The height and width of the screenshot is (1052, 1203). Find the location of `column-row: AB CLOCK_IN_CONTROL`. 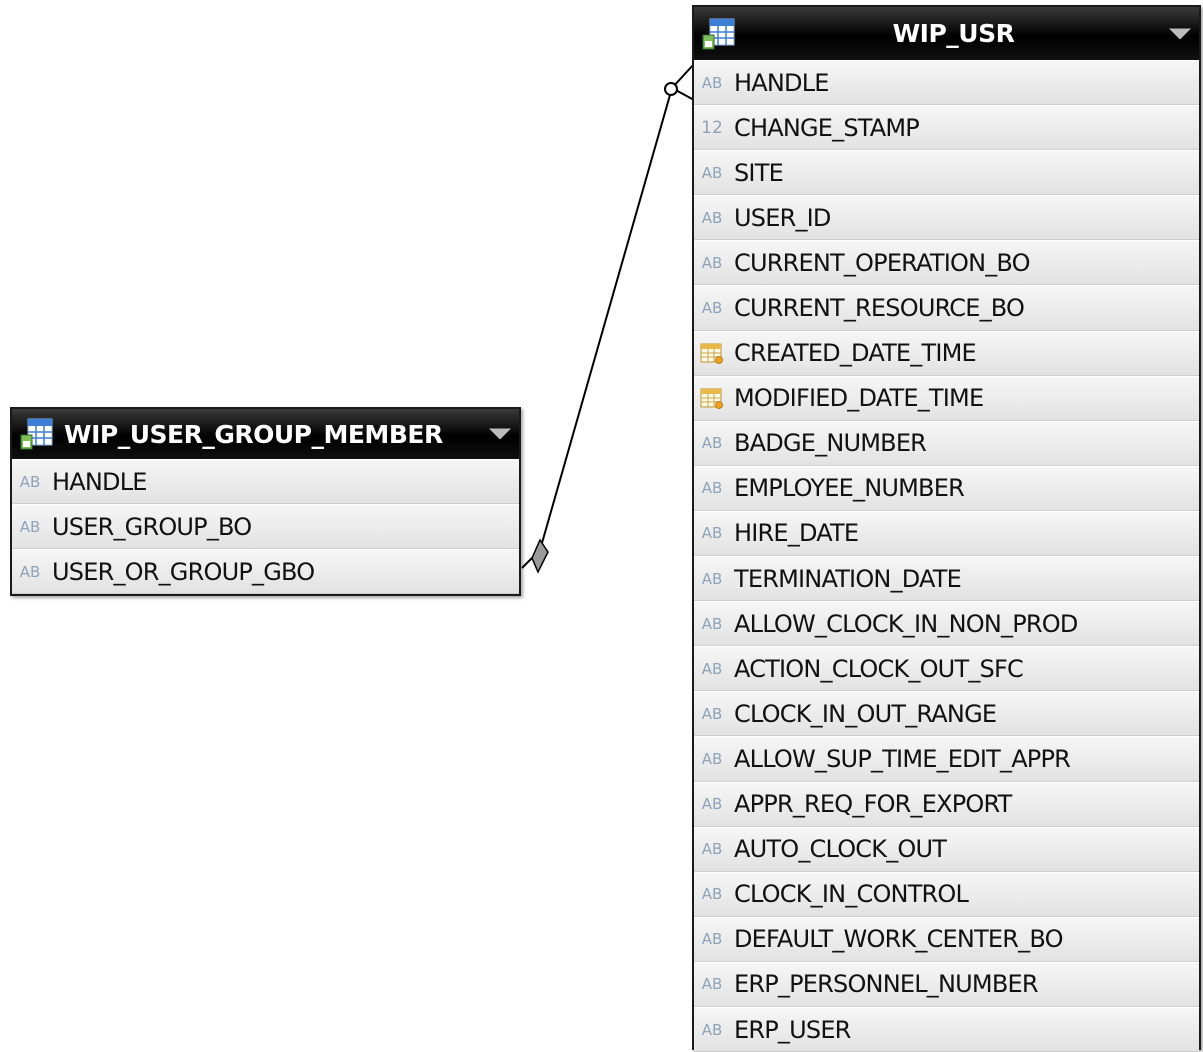

column-row: AB CLOCK_IN_CONTROL is located at coordinates (946, 894).